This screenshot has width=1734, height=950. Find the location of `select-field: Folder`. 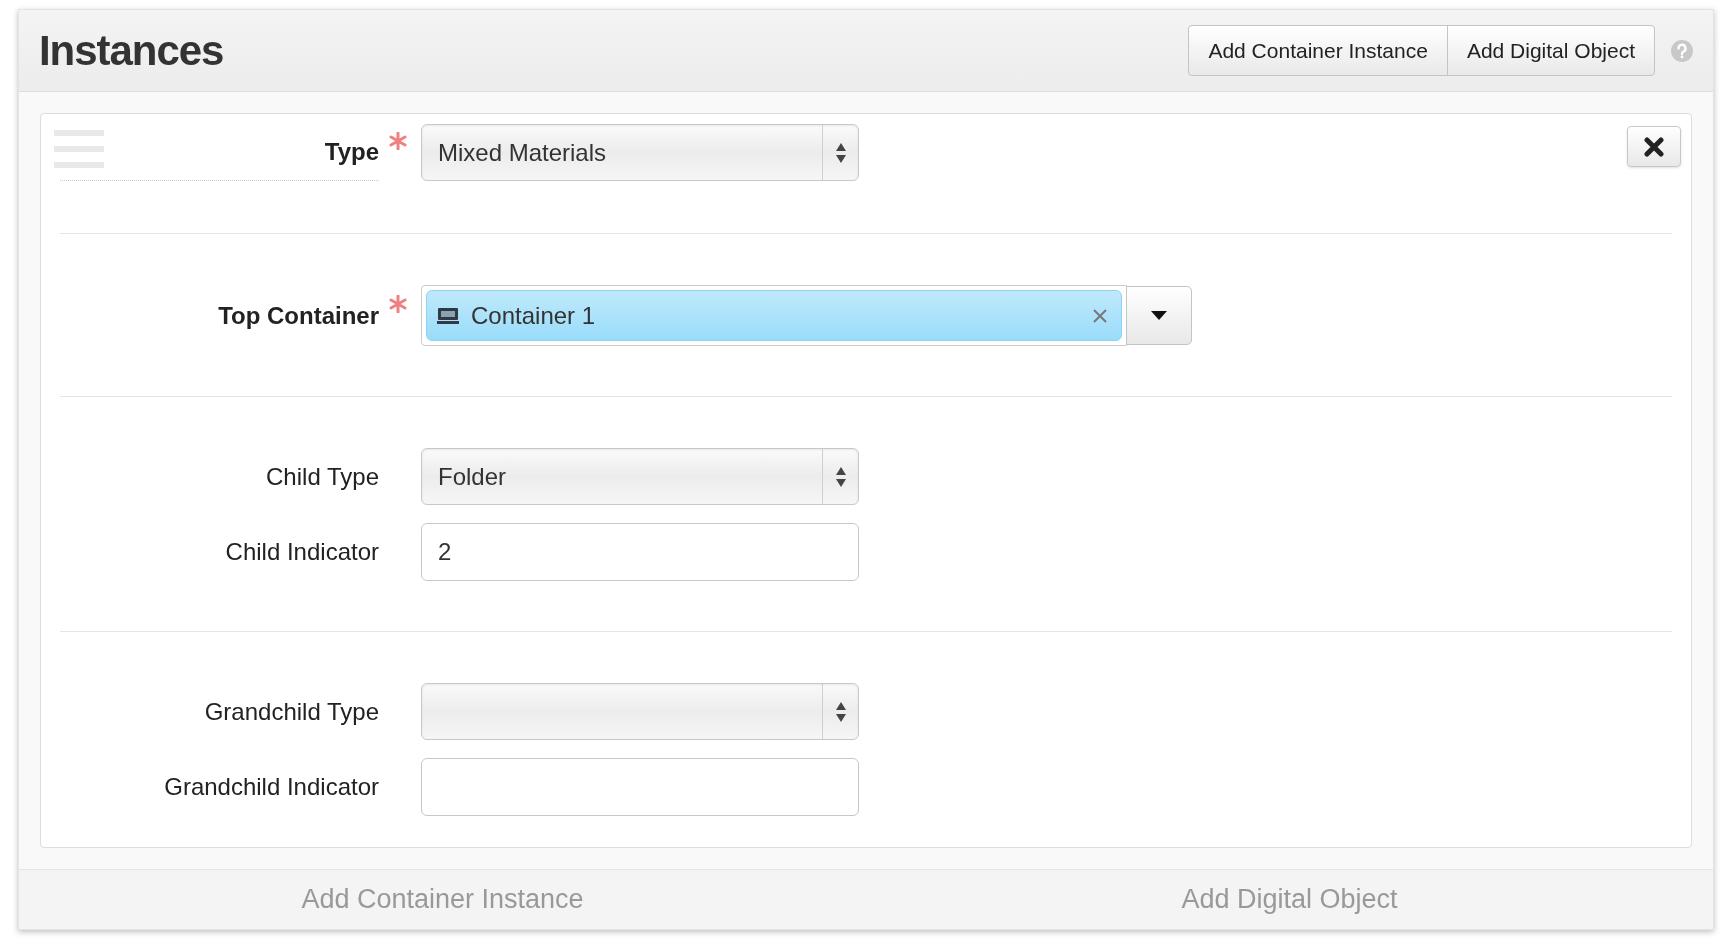

select-field: Folder is located at coordinates (640, 476).